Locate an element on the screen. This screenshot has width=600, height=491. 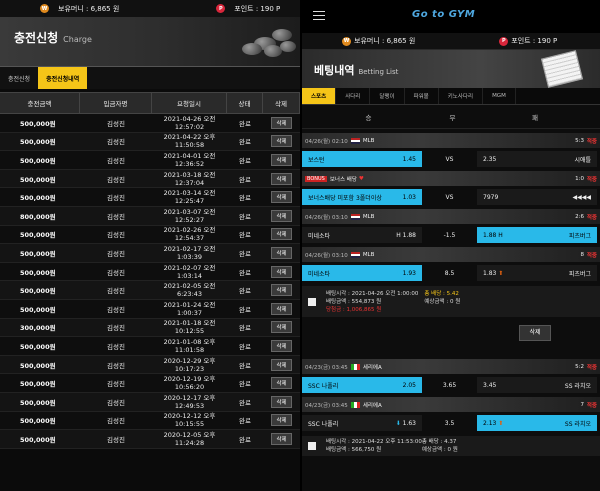
tab-keno-ladder: 키노사다리 is located at coordinates (461, 96).